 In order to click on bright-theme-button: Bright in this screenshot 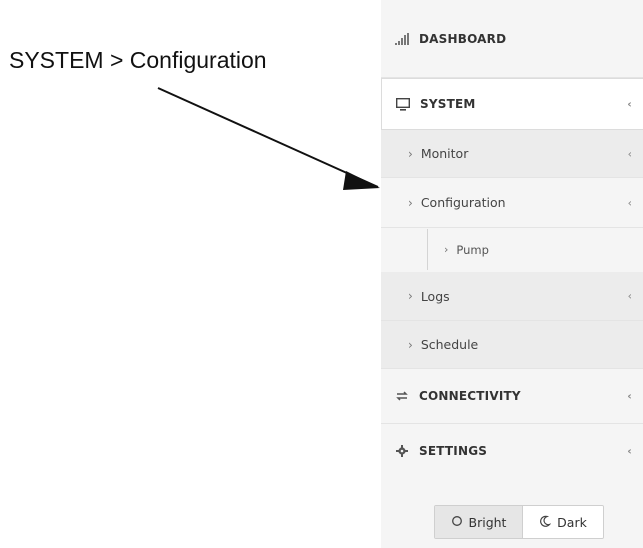, I will do `click(479, 522)`.